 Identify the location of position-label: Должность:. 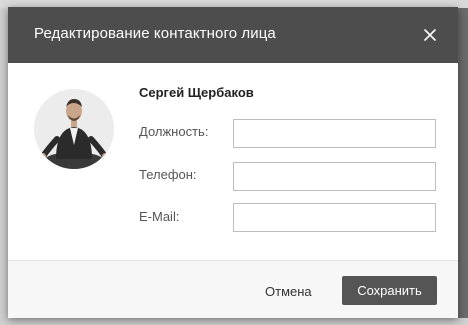
(174, 131).